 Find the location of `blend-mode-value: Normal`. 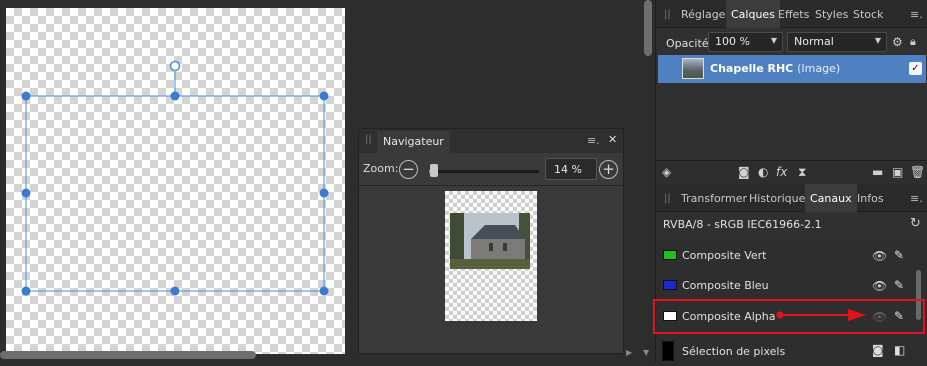

blend-mode-value: Normal is located at coordinates (814, 41).